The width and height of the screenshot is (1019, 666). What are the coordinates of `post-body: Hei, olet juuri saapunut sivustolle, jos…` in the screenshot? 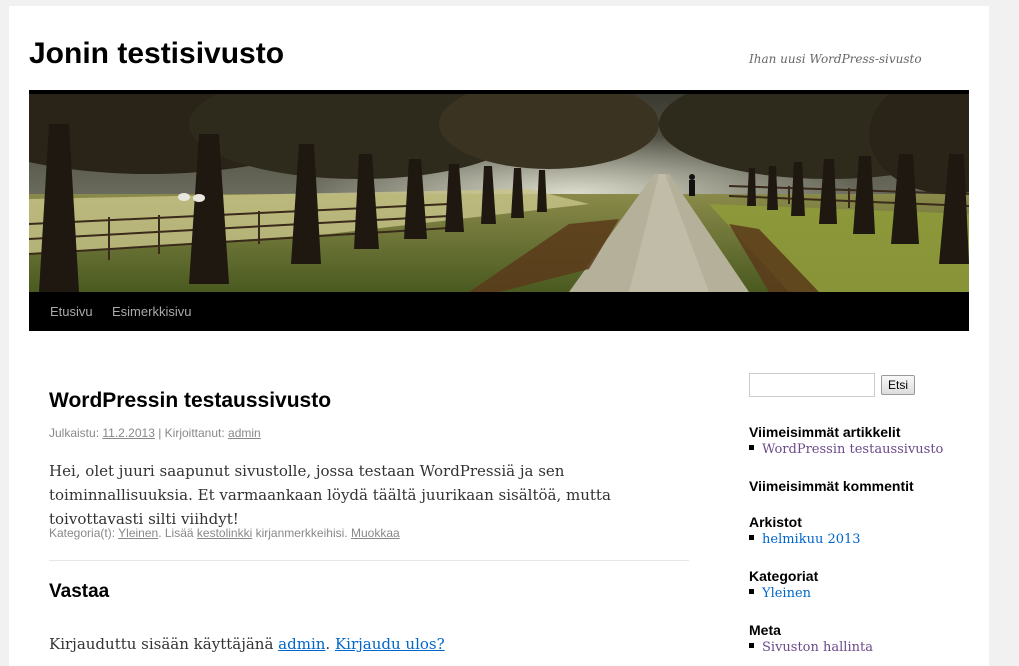 It's located at (330, 495).